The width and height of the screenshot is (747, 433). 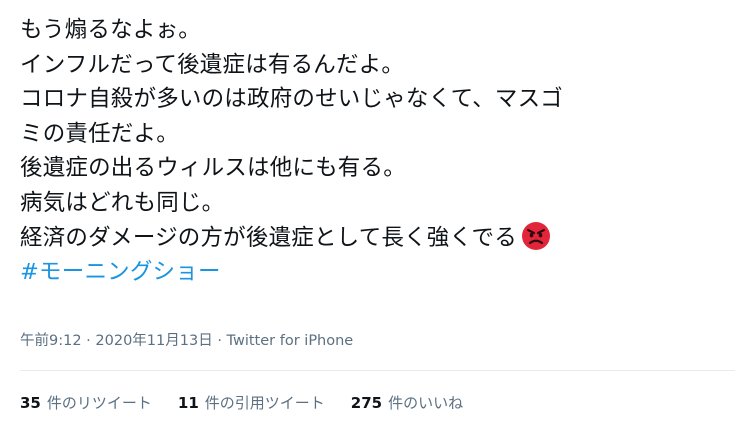 What do you see at coordinates (536, 236) in the screenshot?
I see `angry-face-icon` at bounding box center [536, 236].